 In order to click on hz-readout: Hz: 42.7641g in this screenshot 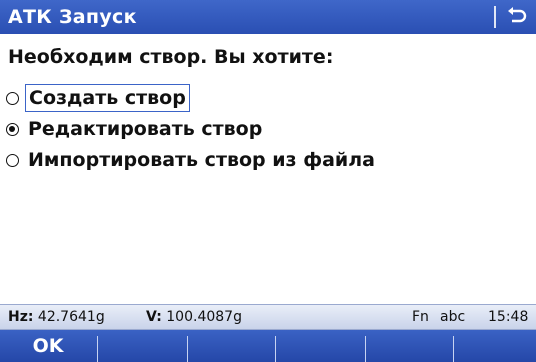, I will do `click(56, 317)`.